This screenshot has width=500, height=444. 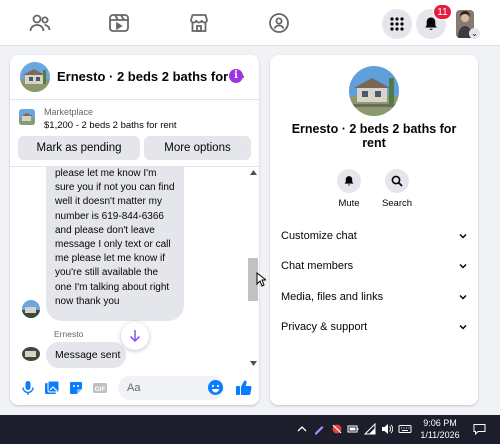 What do you see at coordinates (319, 236) in the screenshot?
I see `row-label: Customize chat` at bounding box center [319, 236].